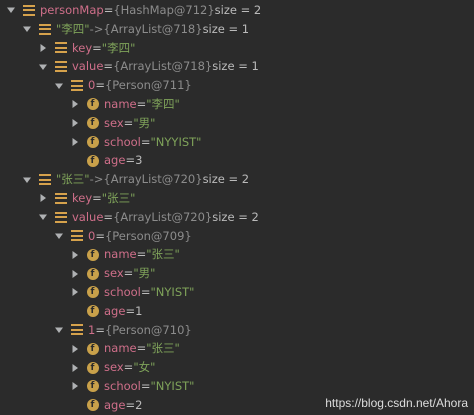 The image size is (474, 415). Describe the element at coordinates (139, 160) in the screenshot. I see `number-value: 3` at that location.